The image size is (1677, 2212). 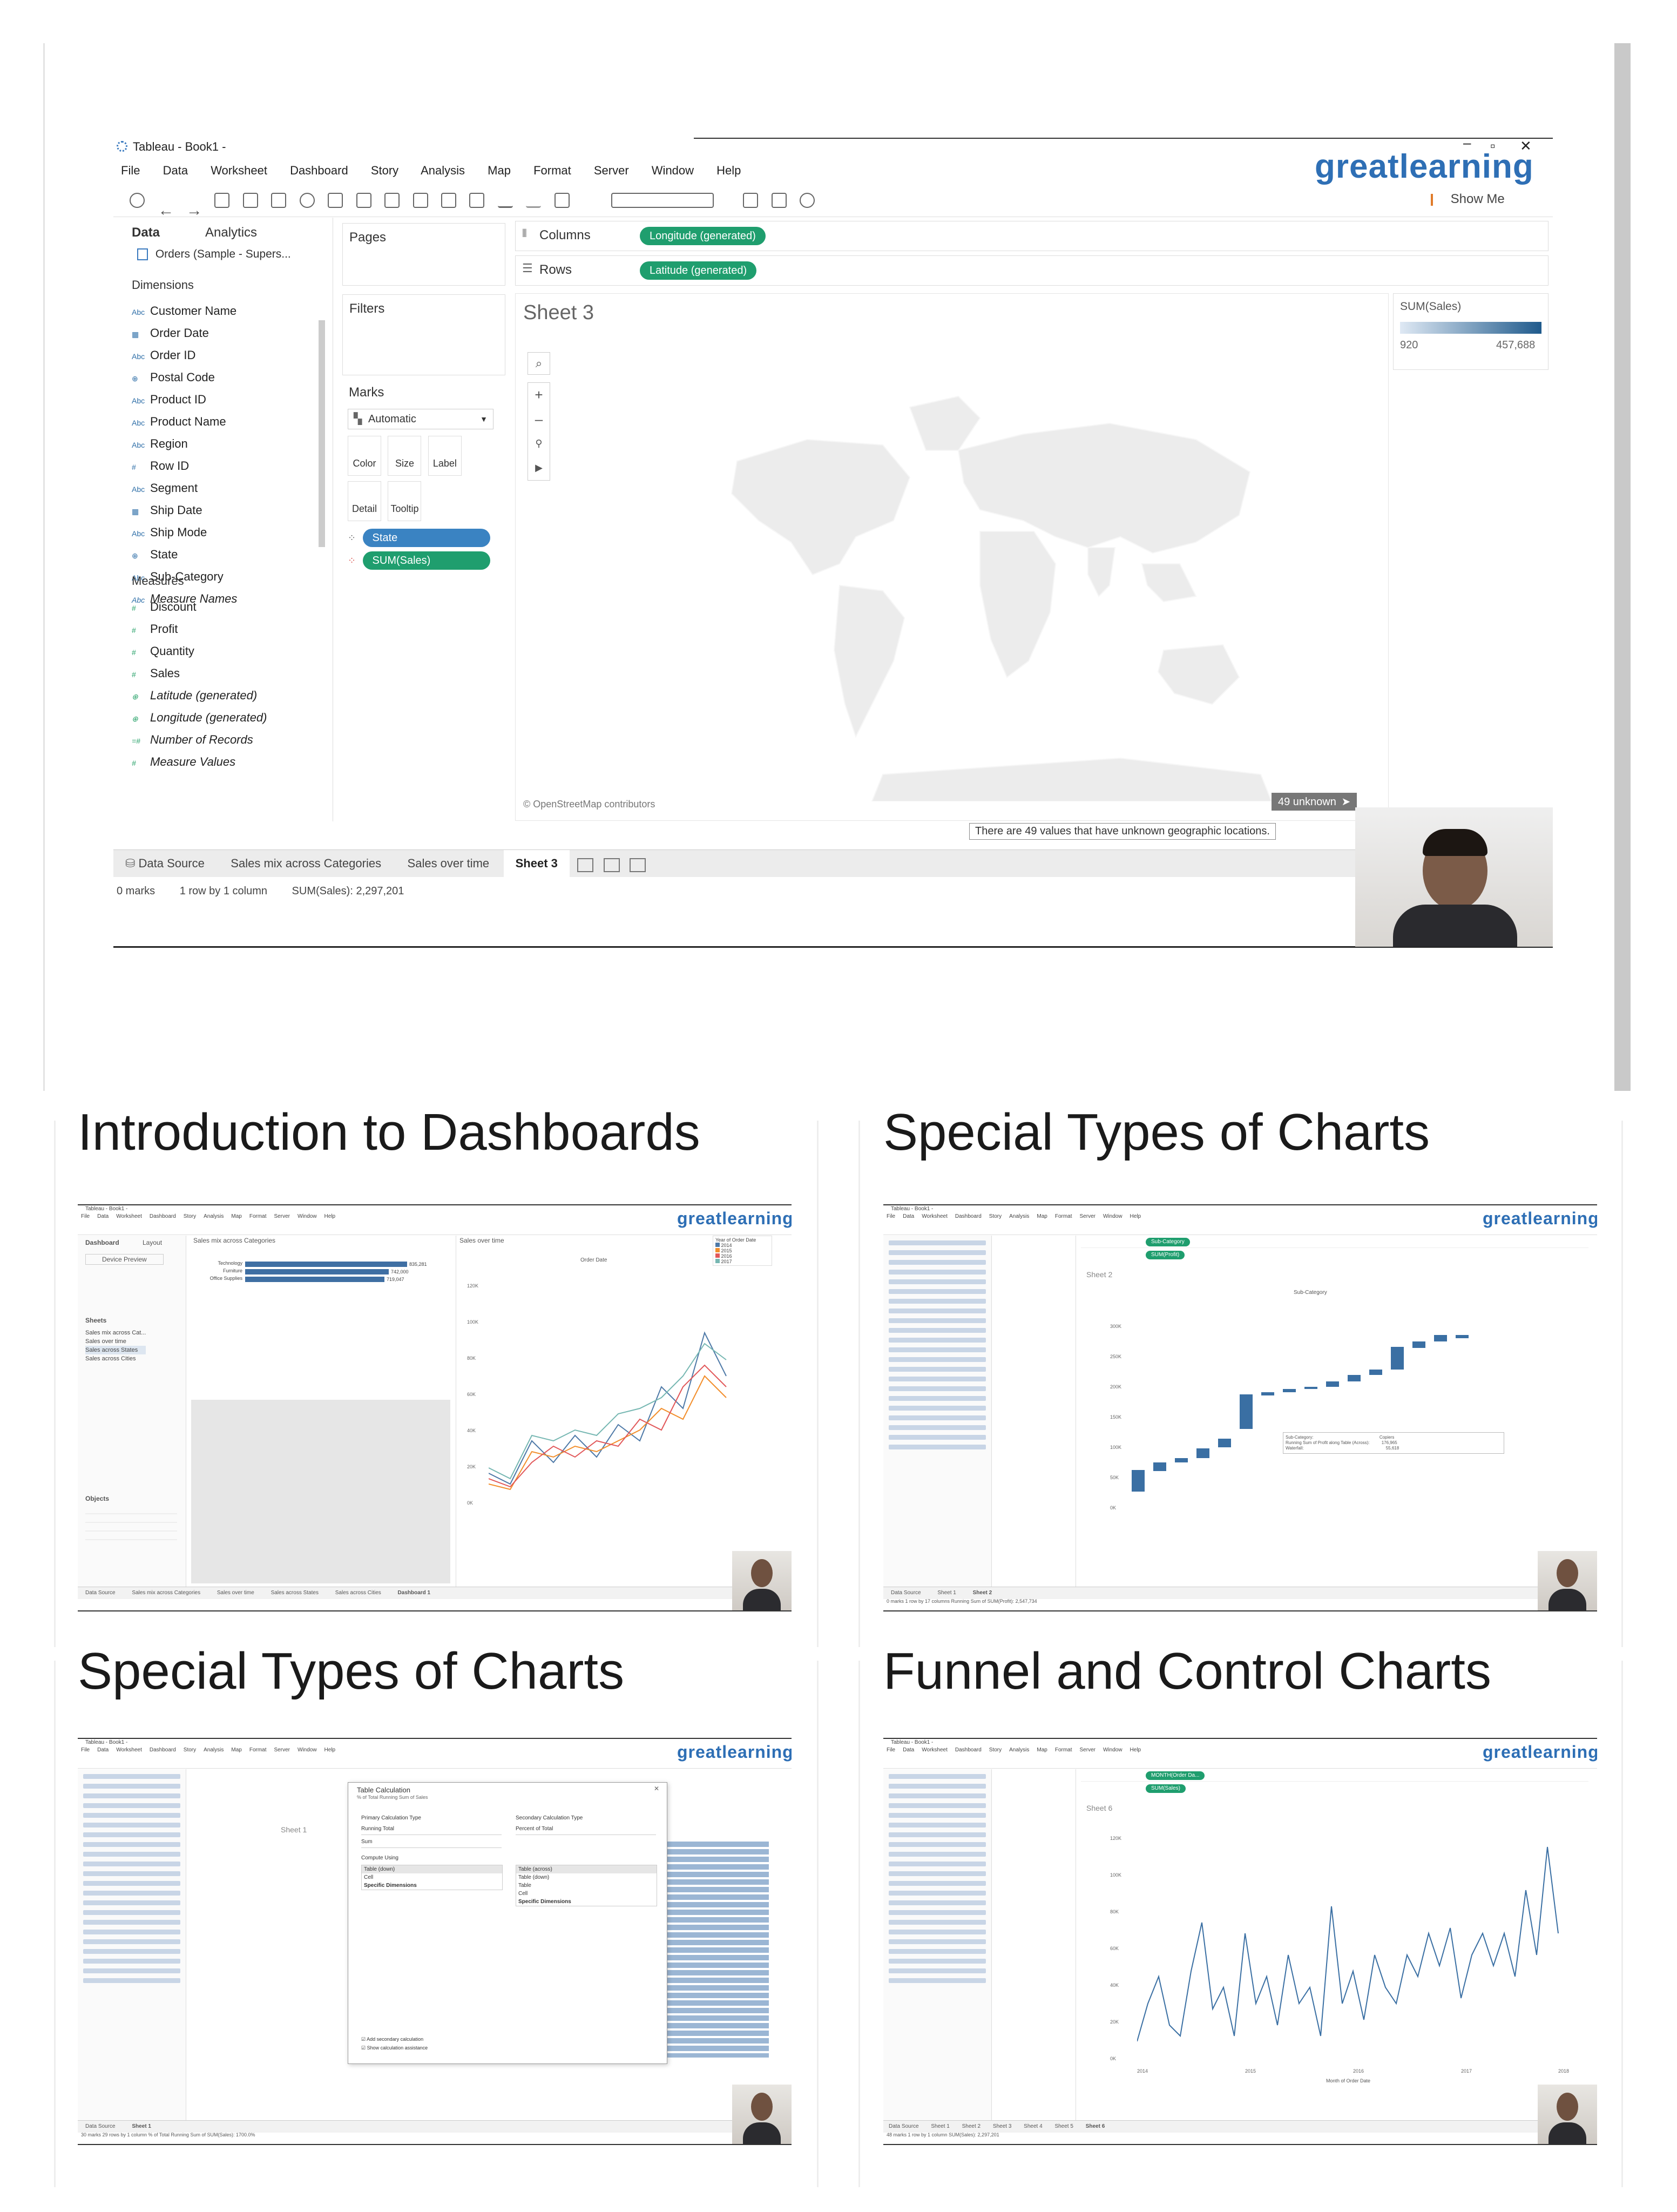 What do you see at coordinates (392, 200) in the screenshot?
I see `clear-sheet-icon` at bounding box center [392, 200].